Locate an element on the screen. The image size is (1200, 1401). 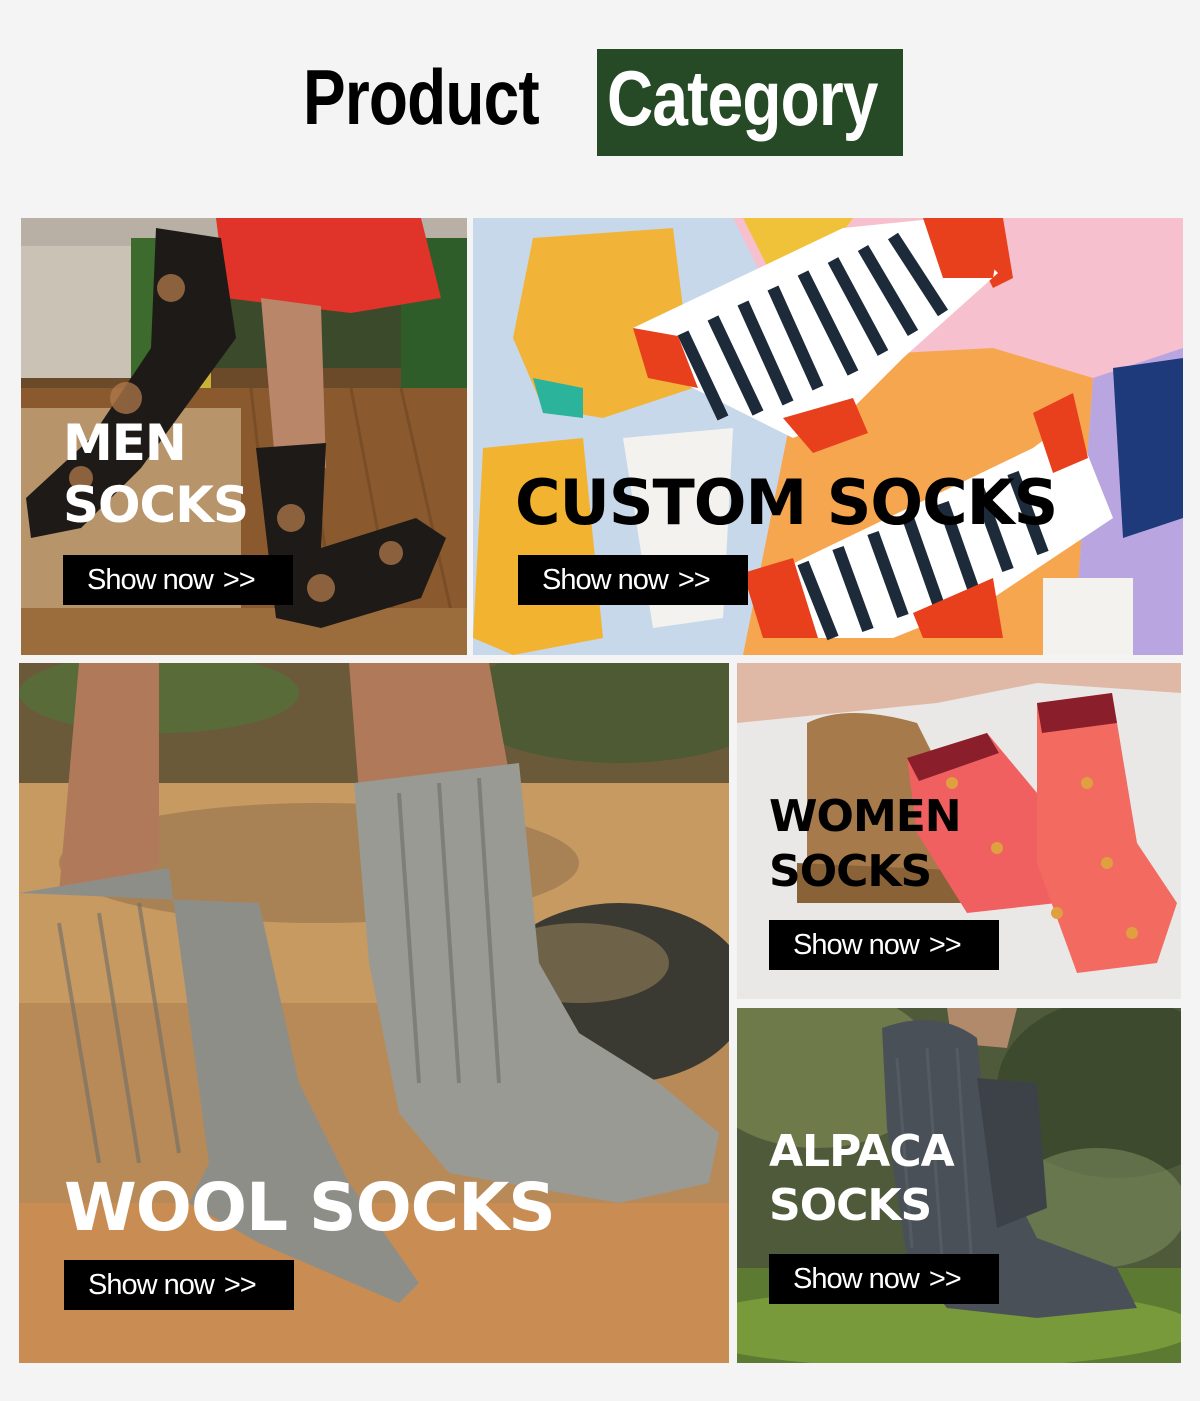
custom-socks-button-label: Show now is located at coordinates (605, 580).